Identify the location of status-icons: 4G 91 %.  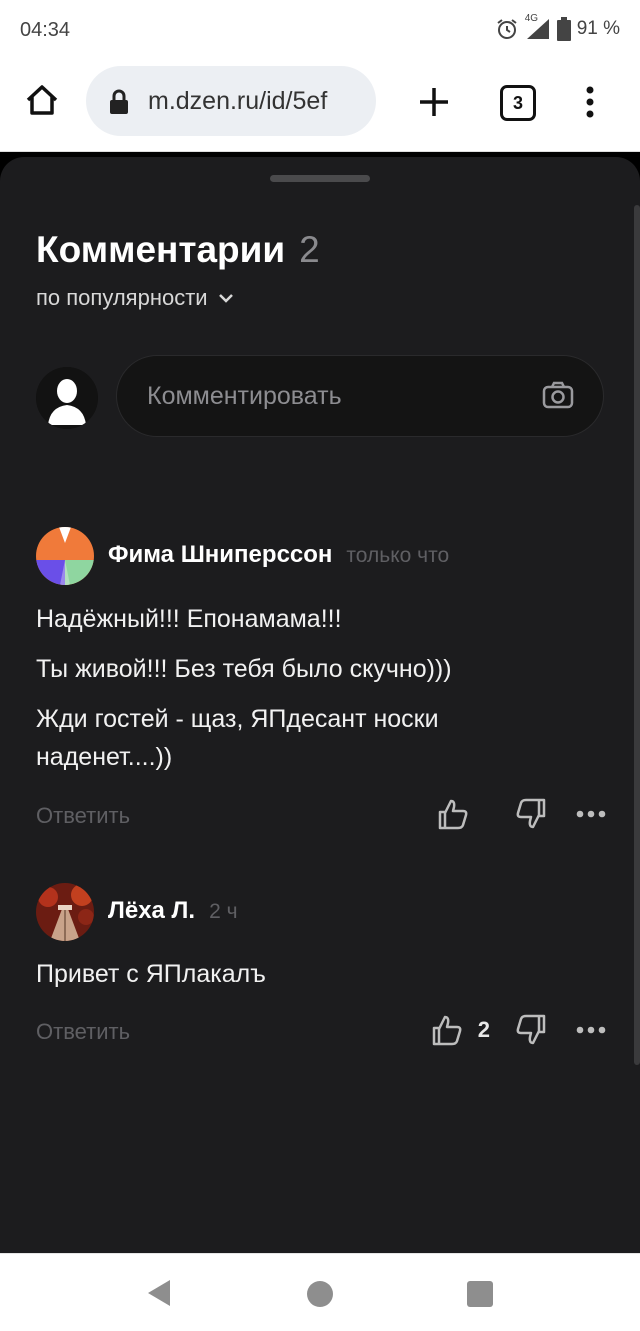
(557, 27).